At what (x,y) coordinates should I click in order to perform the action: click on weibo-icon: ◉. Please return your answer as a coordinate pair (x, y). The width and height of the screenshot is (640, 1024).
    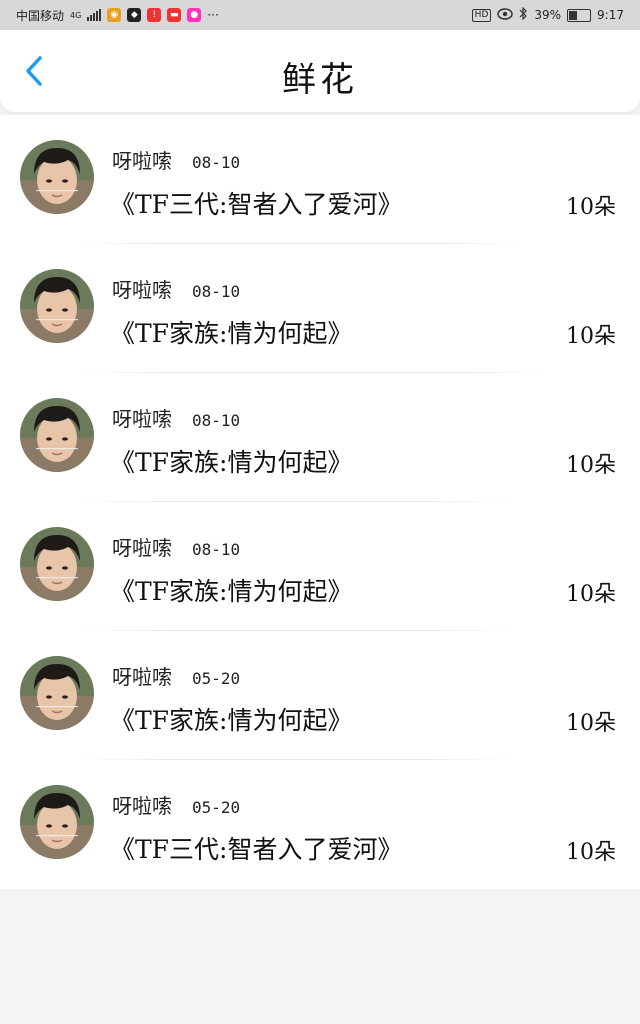
    Looking at the image, I should click on (114, 15).